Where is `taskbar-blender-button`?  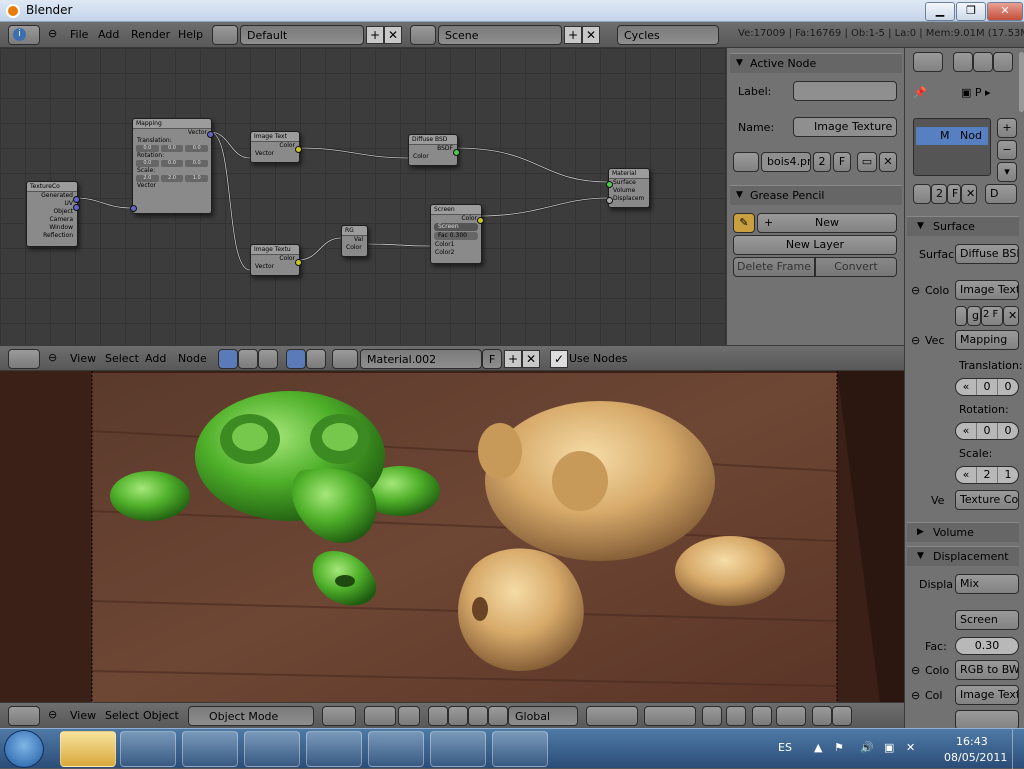 taskbar-blender-button is located at coordinates (210, 749).